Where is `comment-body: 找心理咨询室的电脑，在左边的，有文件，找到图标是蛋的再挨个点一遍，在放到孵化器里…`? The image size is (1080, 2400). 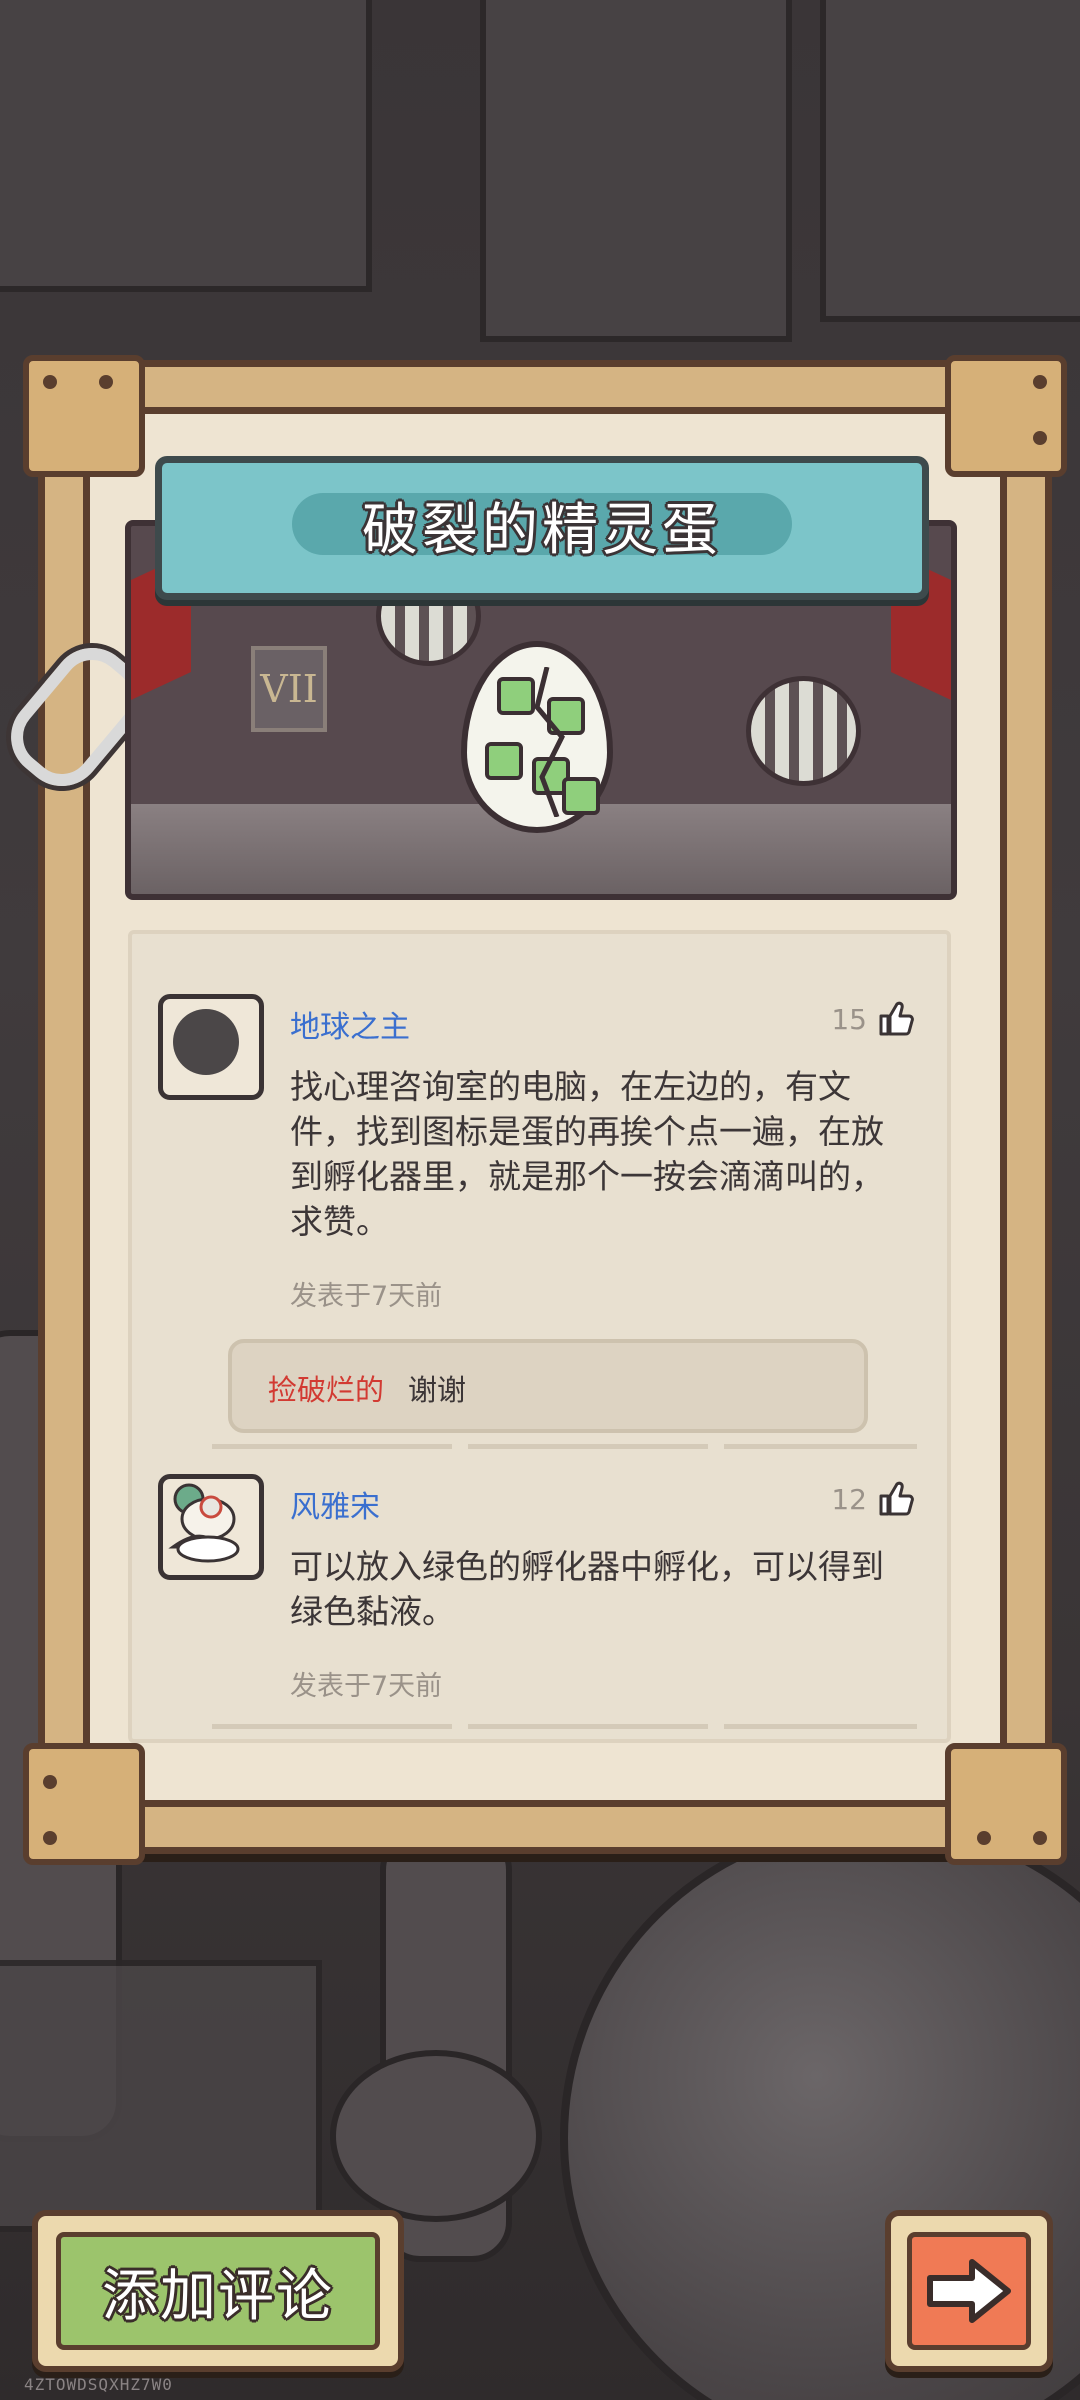
comment-body: 找心理咨询室的电脑，在左边的，有文件，找到图标是蛋的再挨个点一遍，在放到孵化器里… is located at coordinates (587, 1154).